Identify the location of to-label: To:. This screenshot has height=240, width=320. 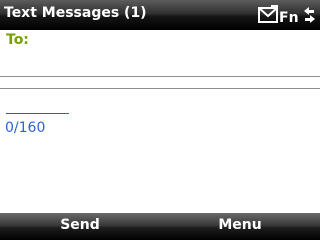
(17, 40).